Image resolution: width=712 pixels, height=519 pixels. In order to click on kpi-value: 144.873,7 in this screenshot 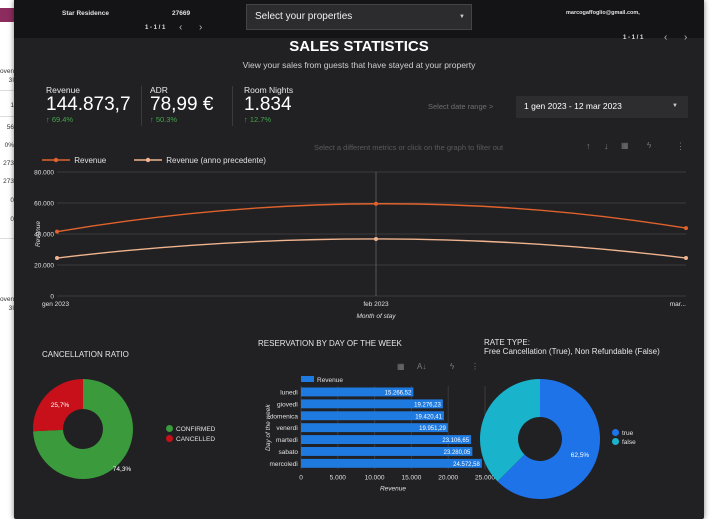, I will do `click(88, 104)`.